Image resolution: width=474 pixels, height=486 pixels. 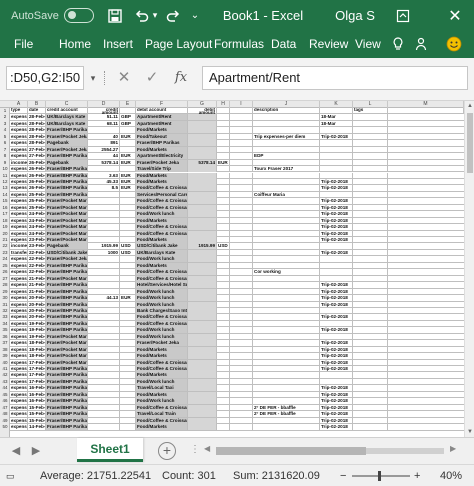 What do you see at coordinates (370, 104) in the screenshot?
I see `column-header-l: L` at bounding box center [370, 104].